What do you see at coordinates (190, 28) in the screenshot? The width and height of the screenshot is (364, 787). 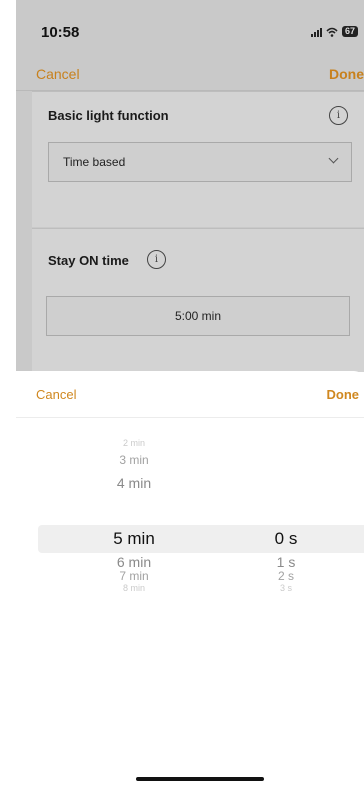 I see `status-bar: 10:58 67` at bounding box center [190, 28].